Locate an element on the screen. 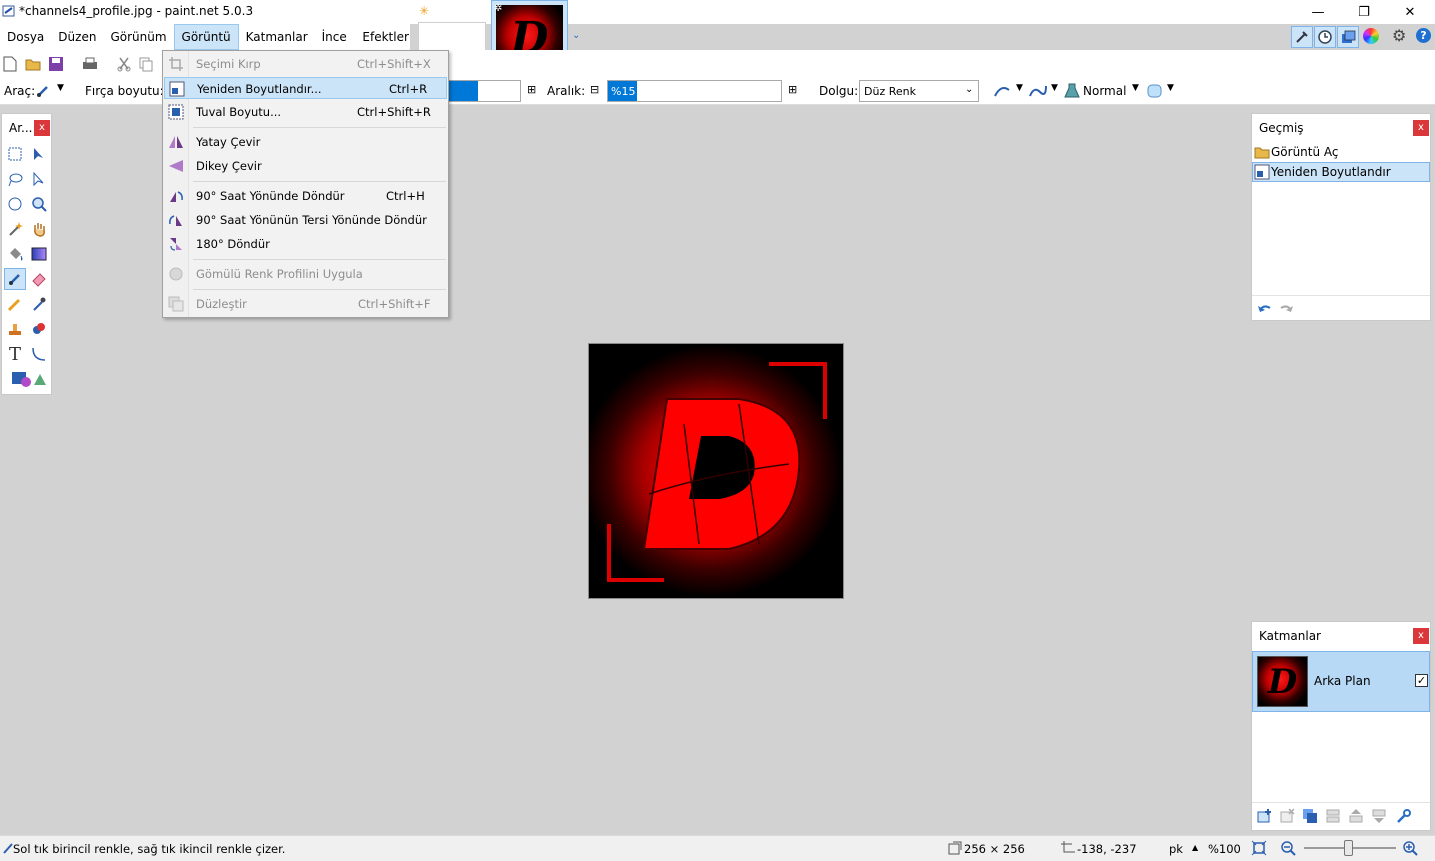 The height and width of the screenshot is (861, 1435). zoom-in-icon is located at coordinates (1410, 848).